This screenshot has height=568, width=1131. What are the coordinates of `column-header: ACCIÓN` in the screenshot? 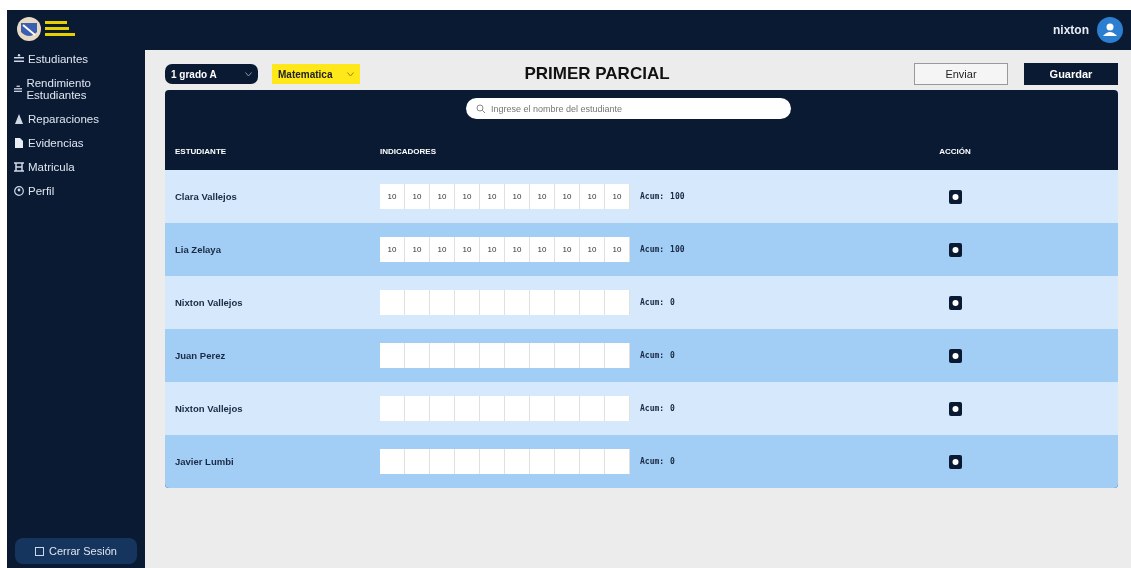 It's located at (955, 151).